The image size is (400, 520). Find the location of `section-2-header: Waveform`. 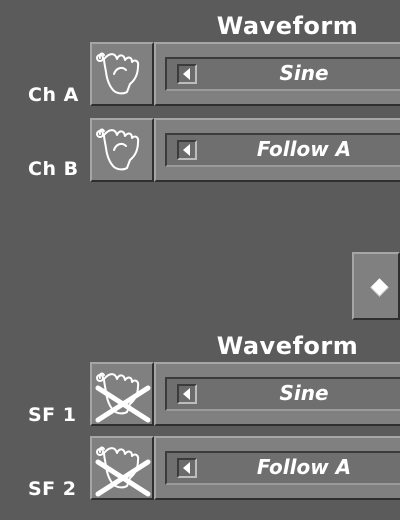

section-2-header: Waveform is located at coordinates (287, 346).